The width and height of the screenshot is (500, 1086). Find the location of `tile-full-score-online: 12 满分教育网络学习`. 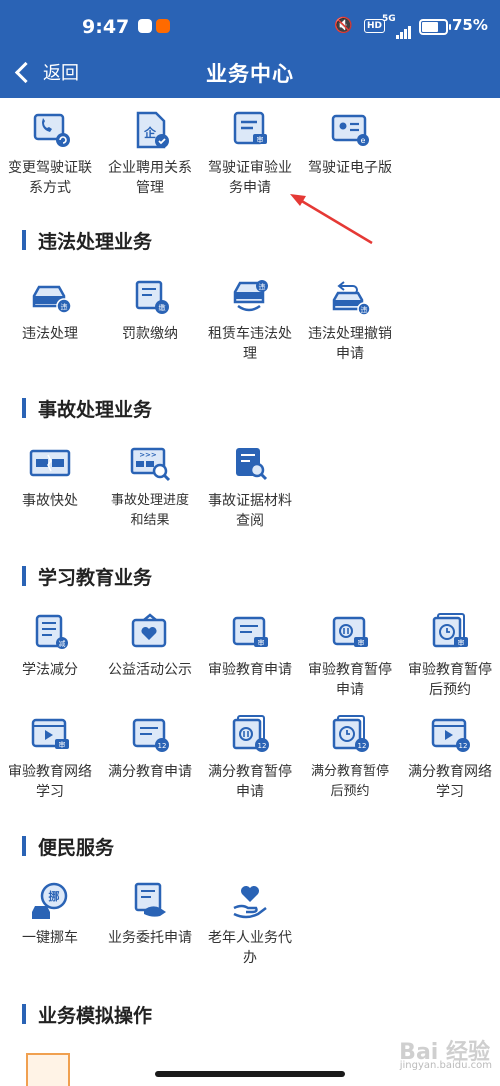

tile-full-score-online: 12 满分教育网络学习 is located at coordinates (450, 758).